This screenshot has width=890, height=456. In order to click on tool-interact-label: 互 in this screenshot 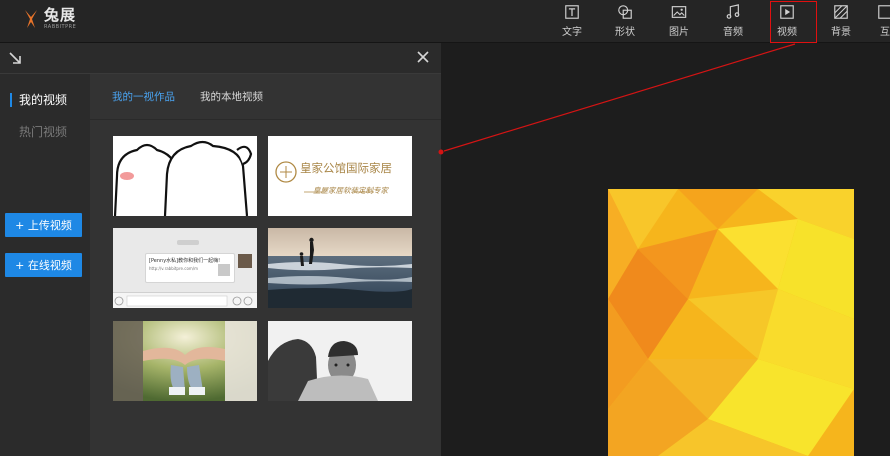, I will do `click(885, 32)`.